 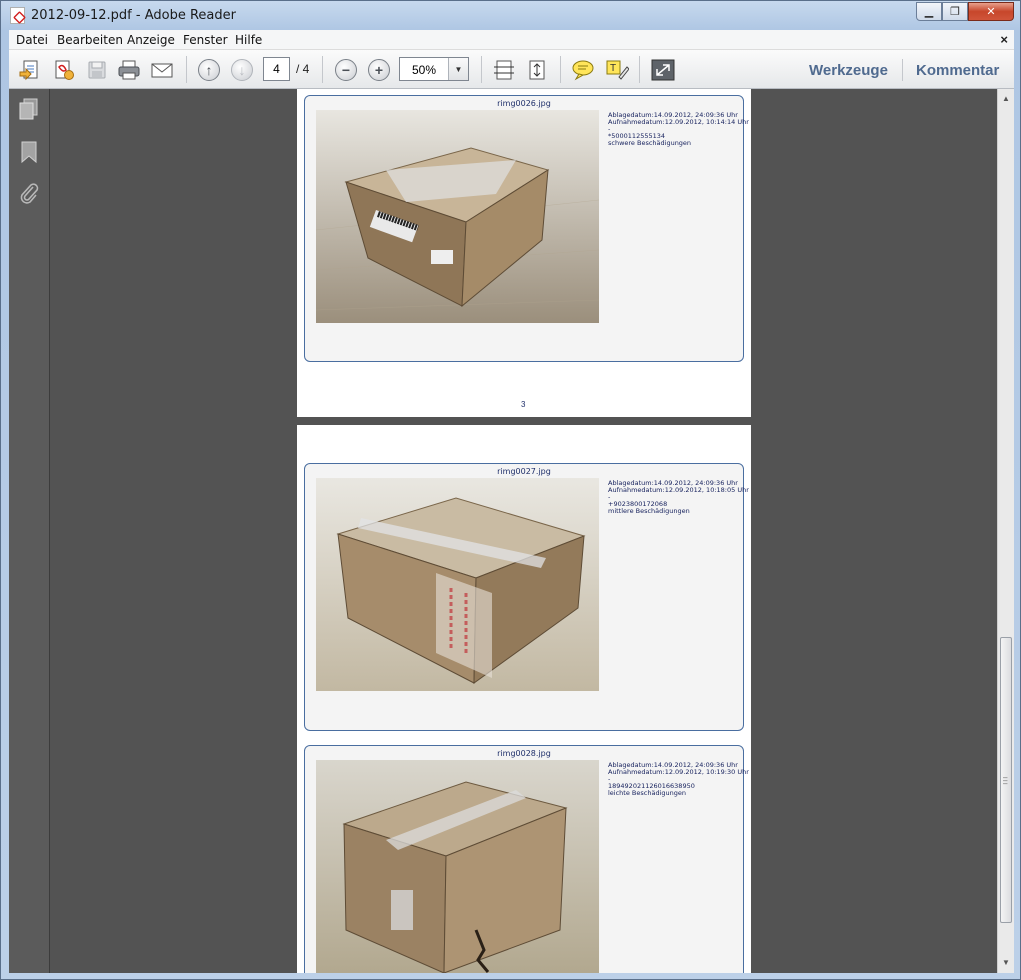 What do you see at coordinates (424, 70) in the screenshot?
I see `zoom-value: 50%` at bounding box center [424, 70].